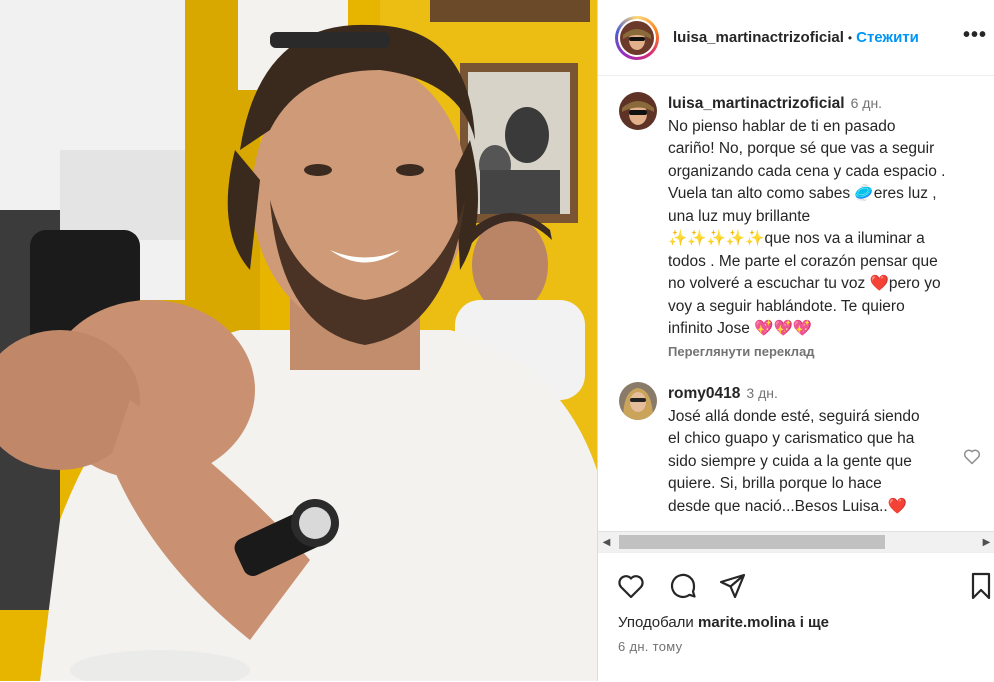  I want to click on scroll-left-arrow: ◀, so click(606, 542).